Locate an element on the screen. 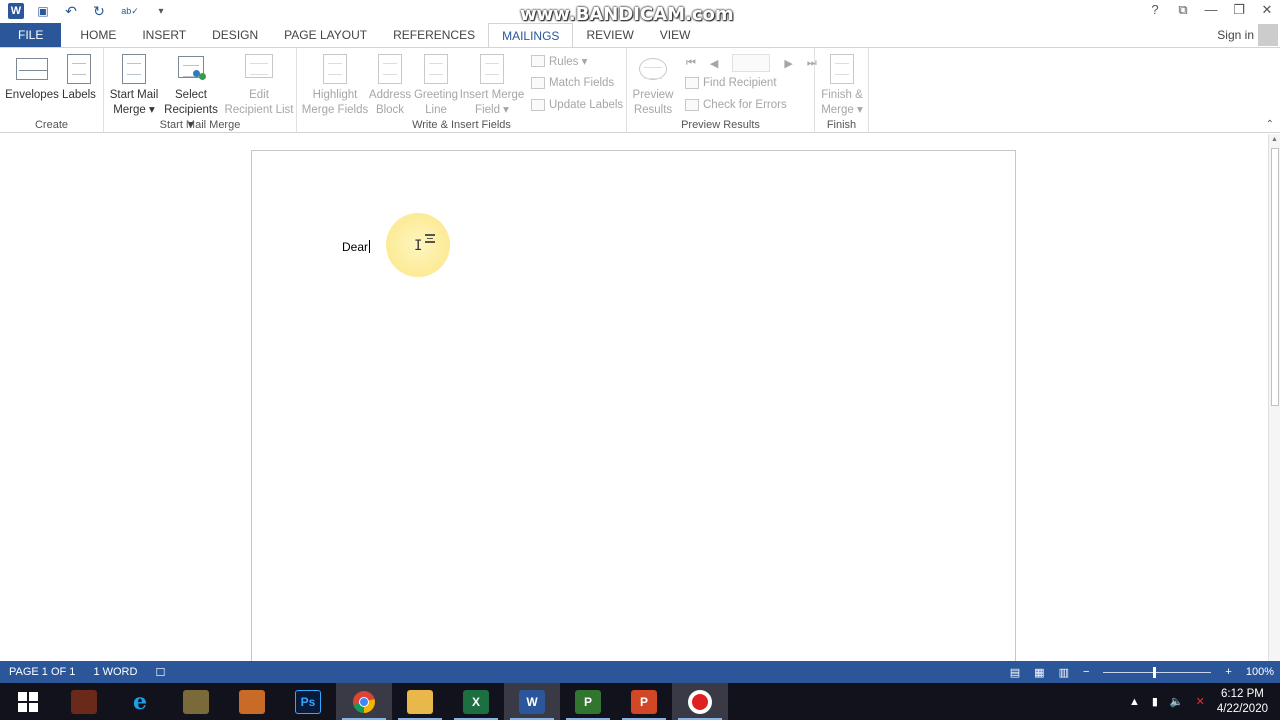 Image resolution: width=1280 pixels, height=720 pixels. word-count: 1 WORD is located at coordinates (115, 672).